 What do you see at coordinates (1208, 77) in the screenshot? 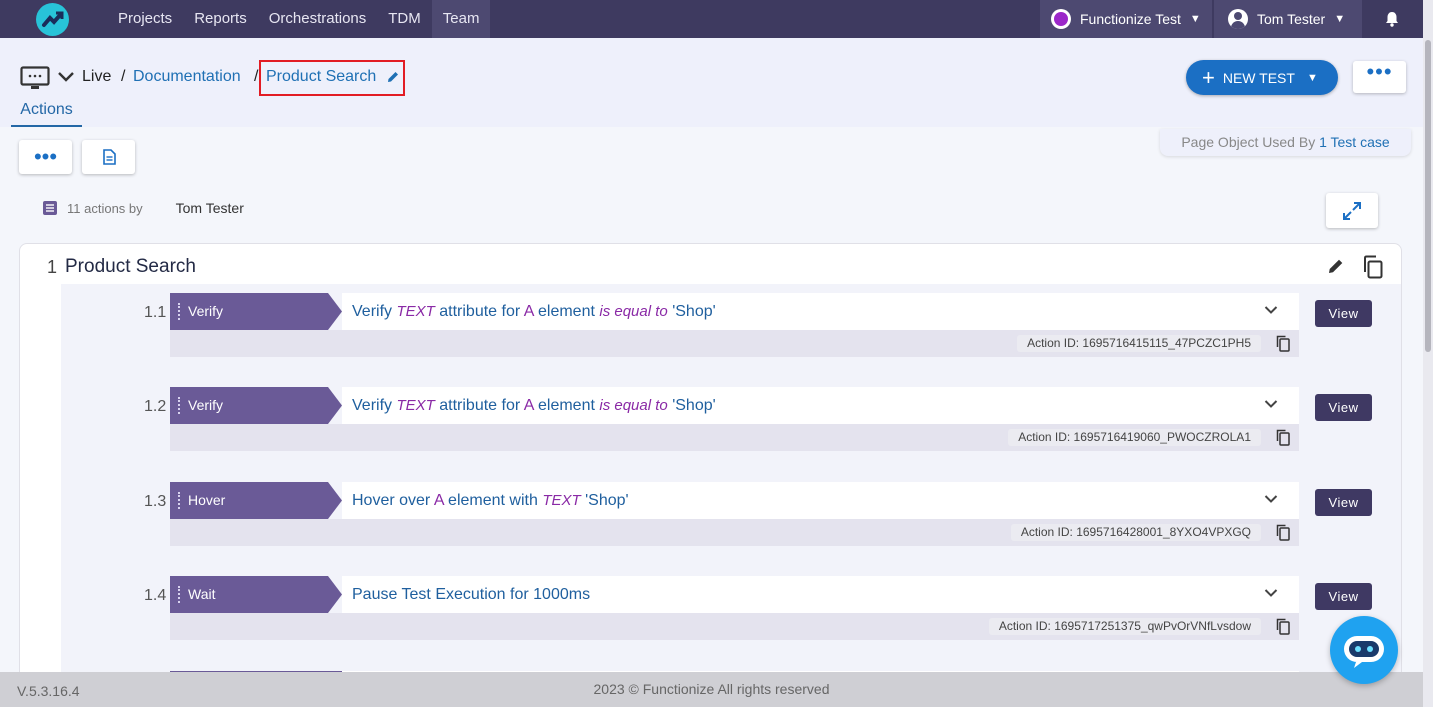
I see `plus-icon: +` at bounding box center [1208, 77].